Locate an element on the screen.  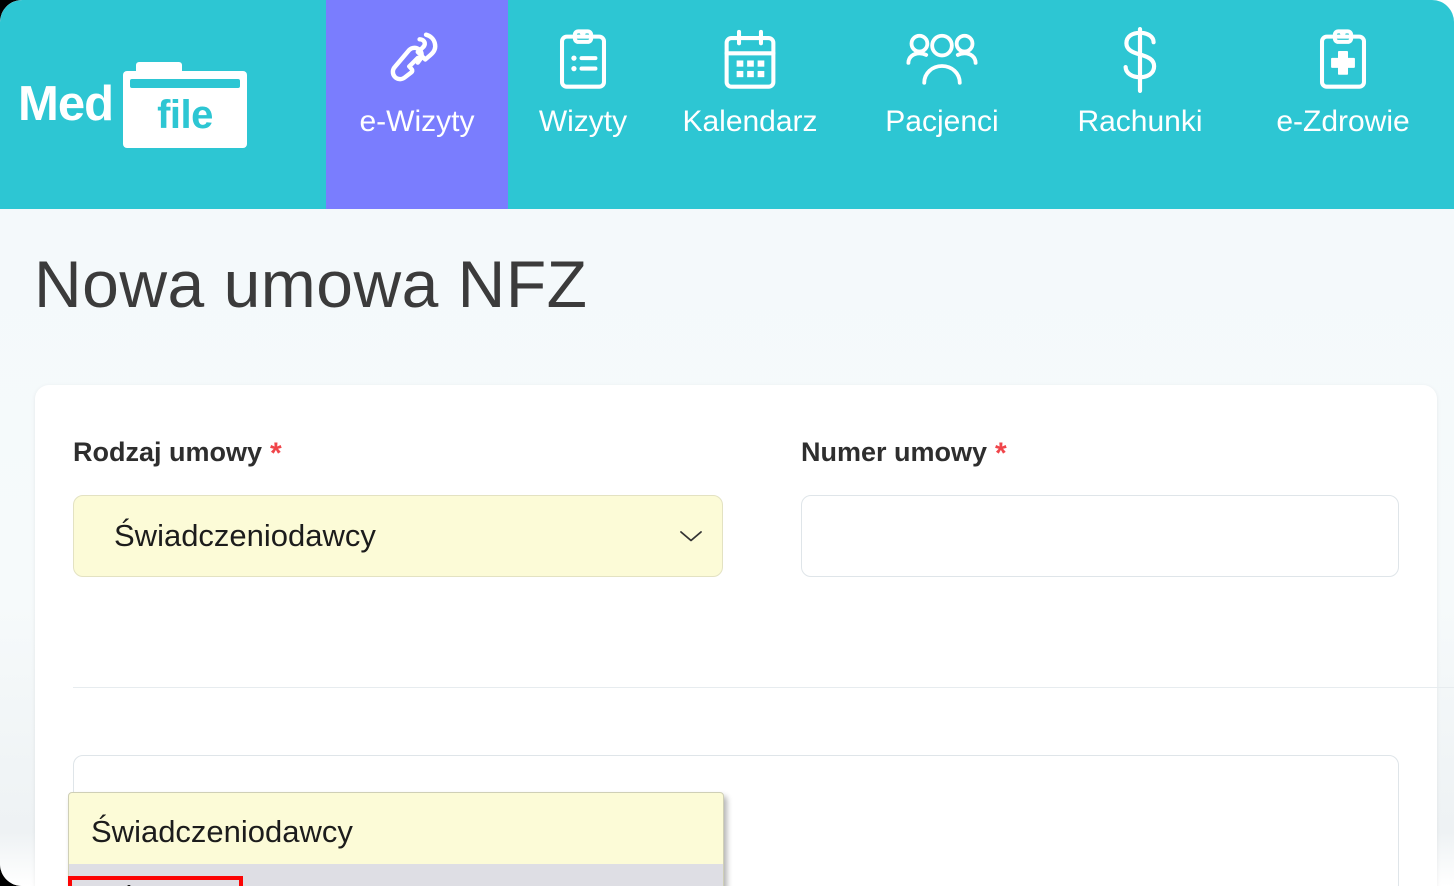
brand-text-med: Med is located at coordinates (66, 104).